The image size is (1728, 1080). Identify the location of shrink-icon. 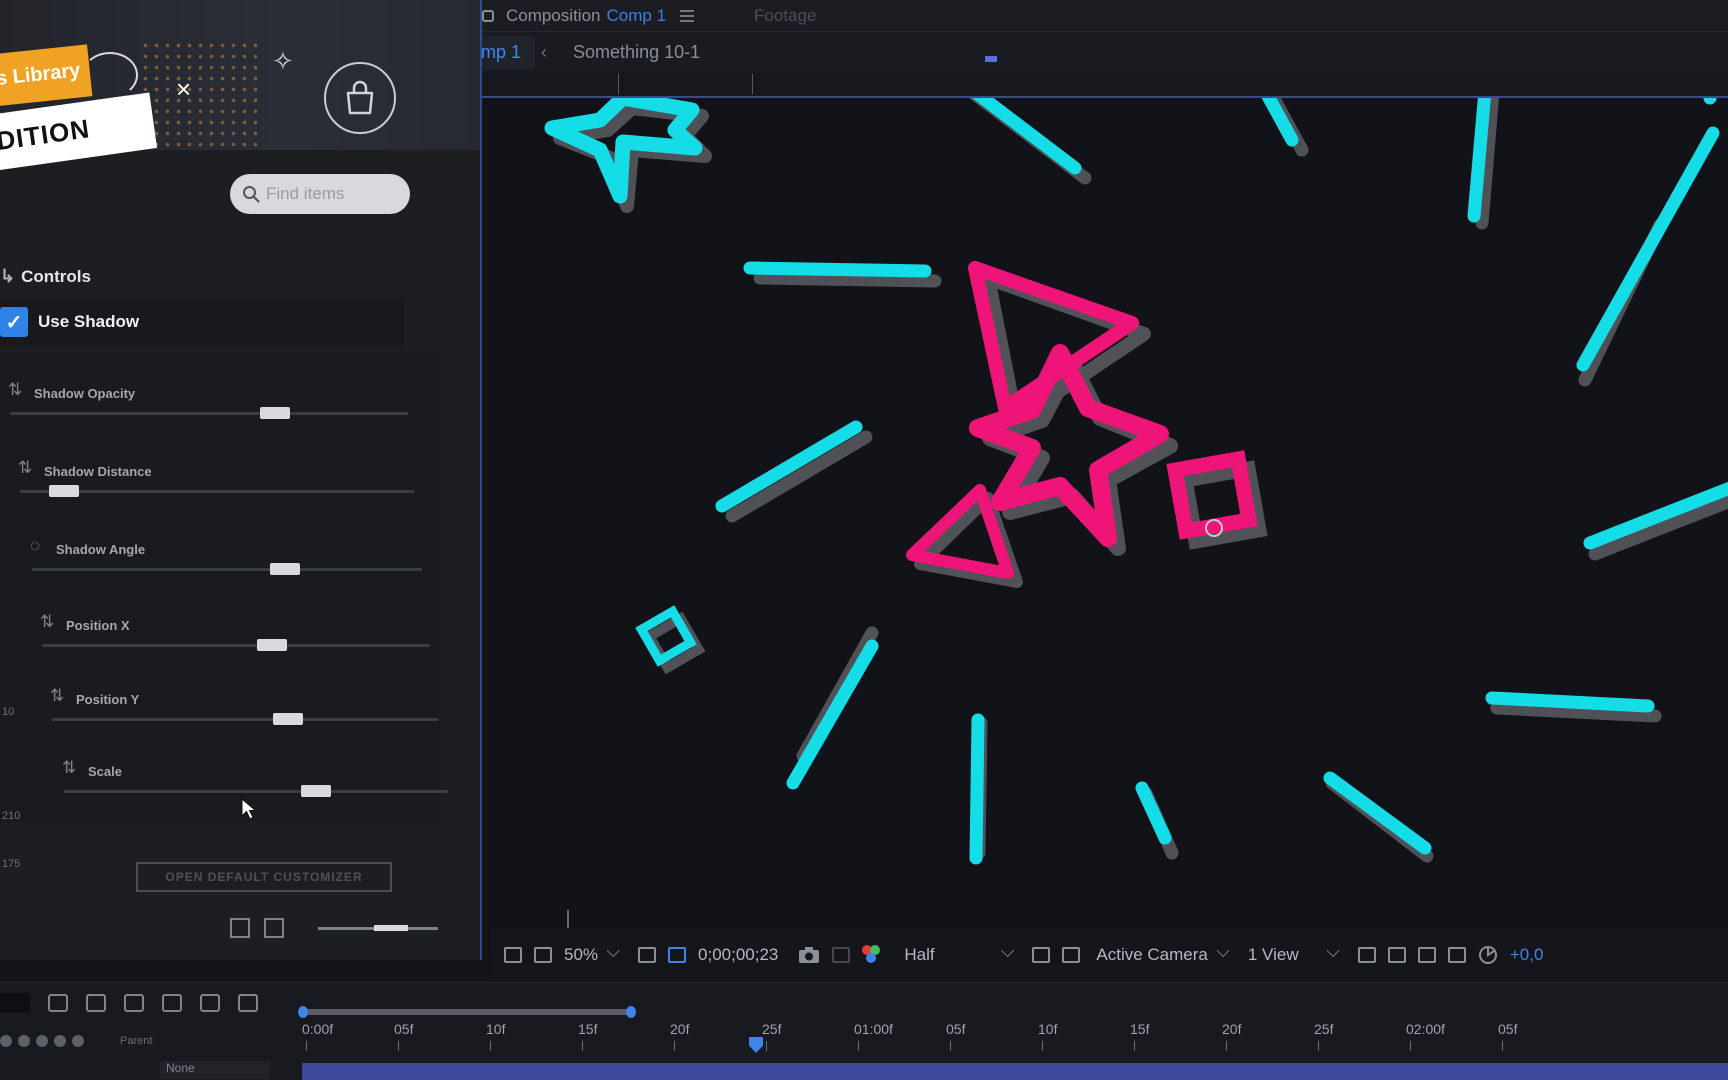
(240, 928).